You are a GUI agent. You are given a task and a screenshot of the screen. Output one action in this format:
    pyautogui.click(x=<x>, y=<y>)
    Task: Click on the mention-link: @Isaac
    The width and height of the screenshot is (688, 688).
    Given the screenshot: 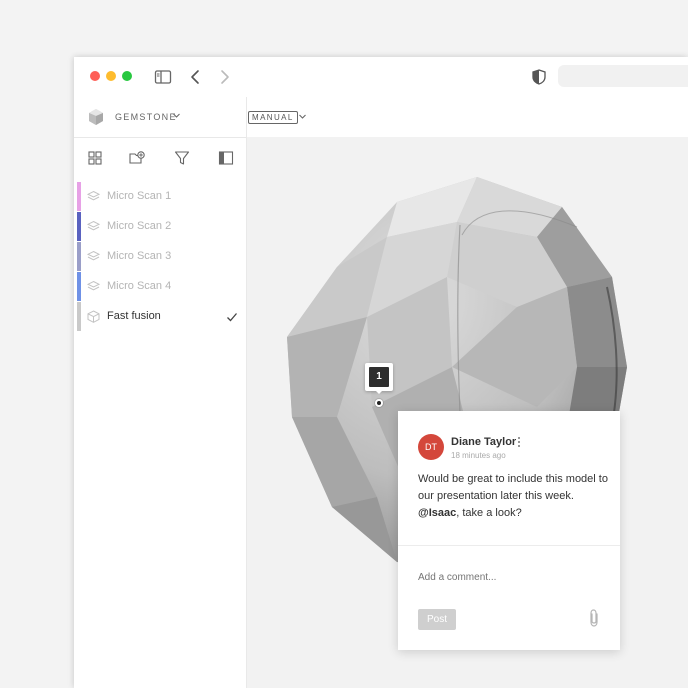 What is the action you would take?
    pyautogui.click(x=437, y=513)
    